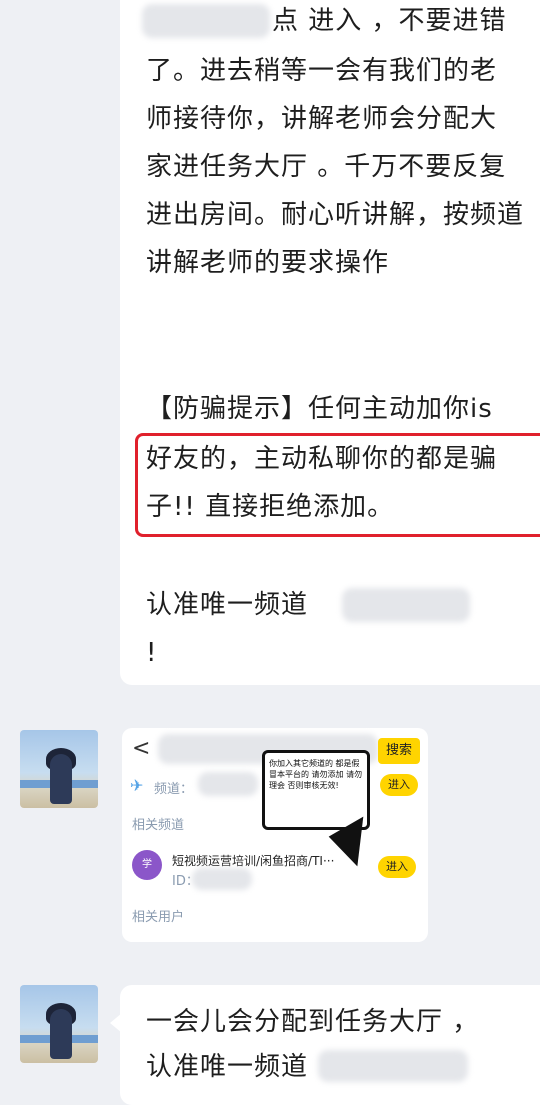 Image resolution: width=540 pixels, height=1105 pixels. What do you see at coordinates (158, 825) in the screenshot?
I see `related-channels-label: 相关频道` at bounding box center [158, 825].